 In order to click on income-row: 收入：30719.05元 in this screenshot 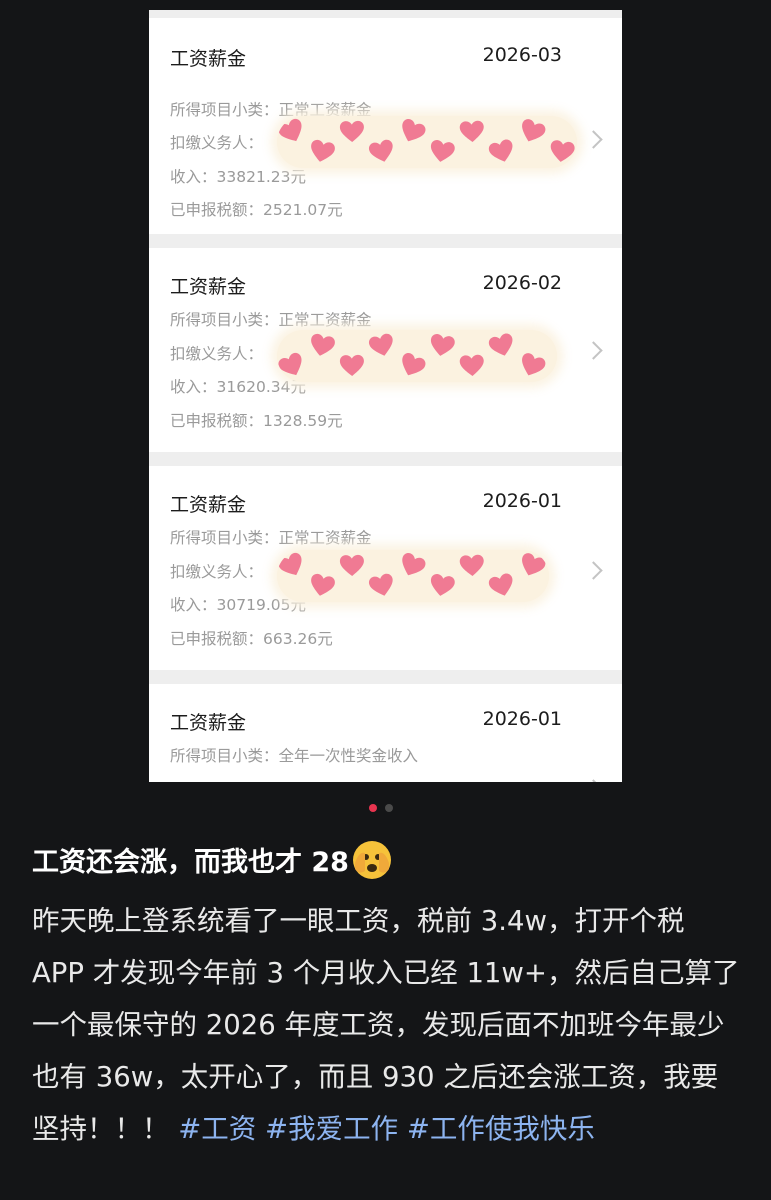, I will do `click(238, 605)`.